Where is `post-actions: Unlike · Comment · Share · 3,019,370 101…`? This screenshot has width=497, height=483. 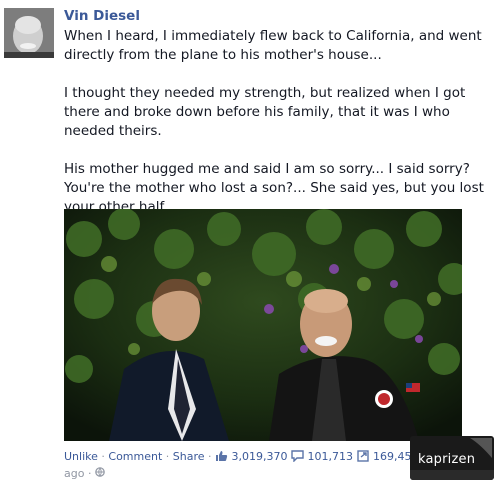
post-actions: Unlike · Comment · Share · 3,019,370 101… is located at coordinates (244, 457).